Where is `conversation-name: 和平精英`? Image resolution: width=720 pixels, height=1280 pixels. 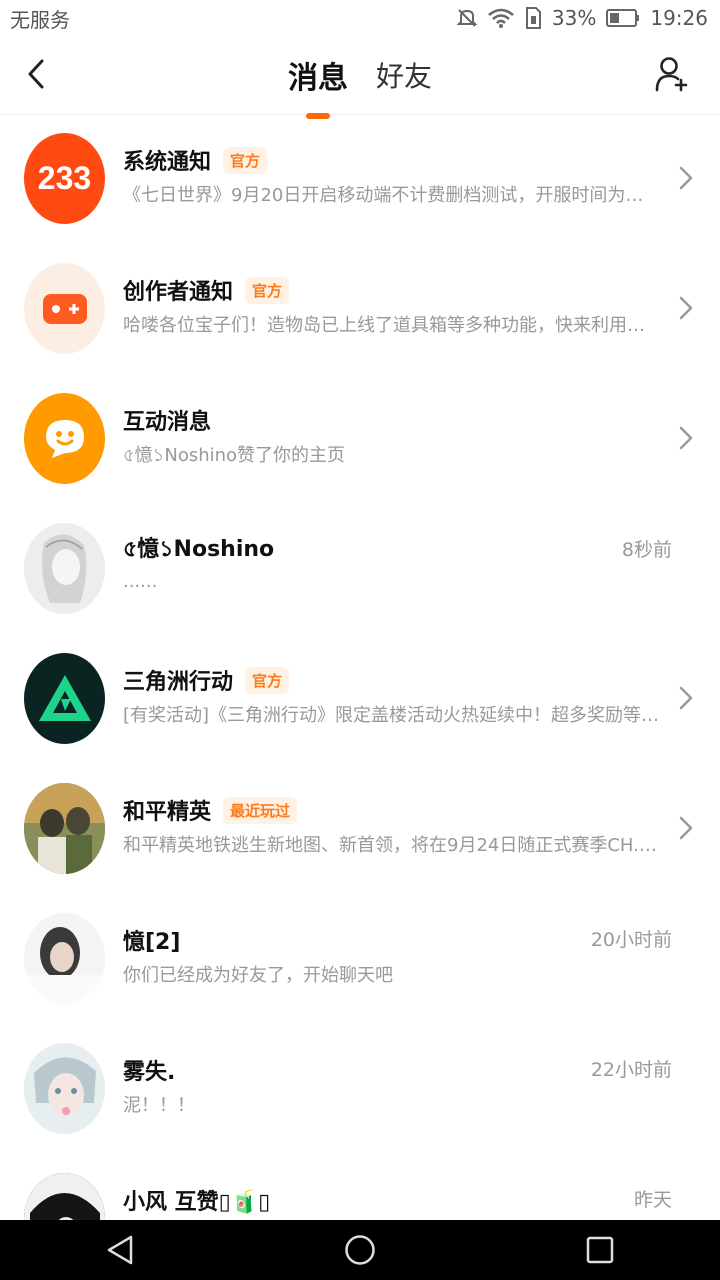
conversation-name: 和平精英 is located at coordinates (167, 812).